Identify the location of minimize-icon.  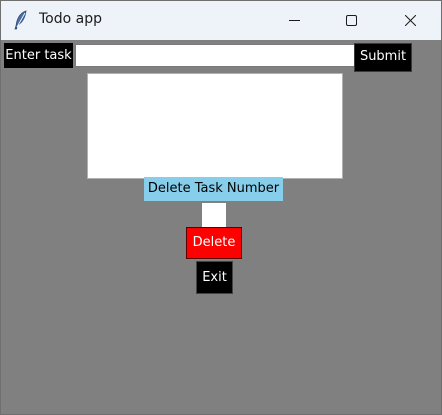
(294, 20).